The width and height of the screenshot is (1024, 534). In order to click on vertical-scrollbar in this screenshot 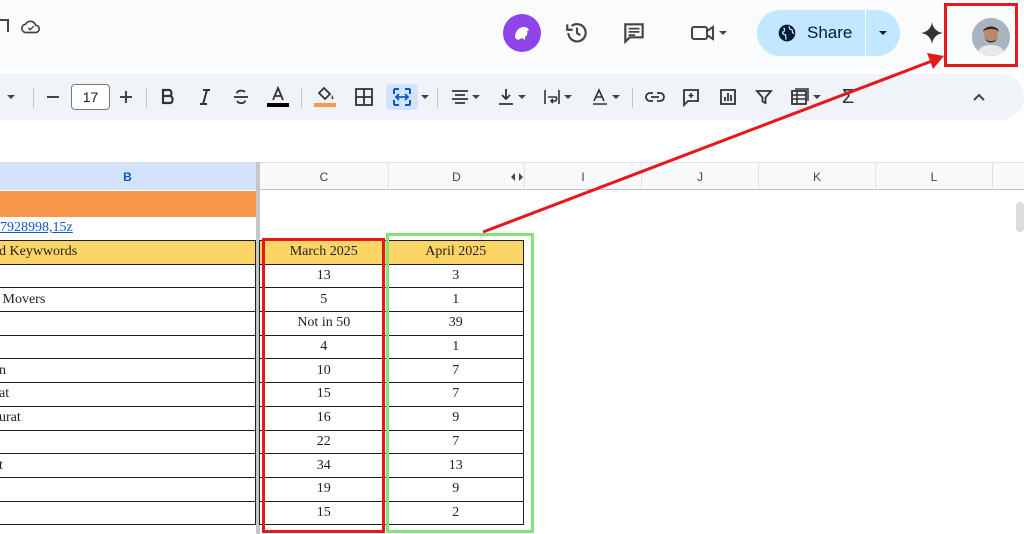, I will do `click(1020, 217)`.